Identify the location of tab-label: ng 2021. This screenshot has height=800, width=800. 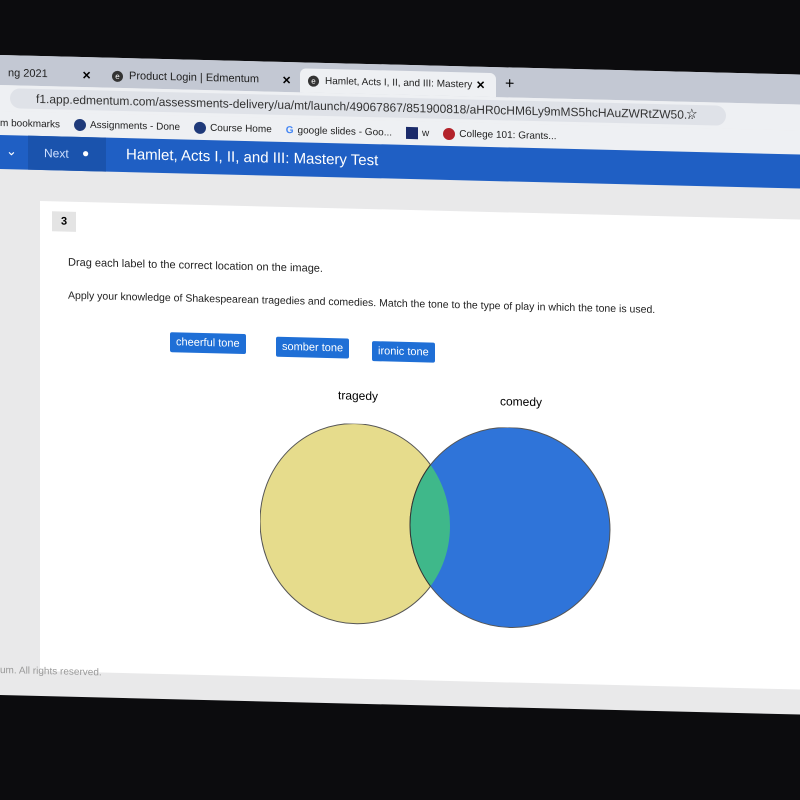
(28, 74).